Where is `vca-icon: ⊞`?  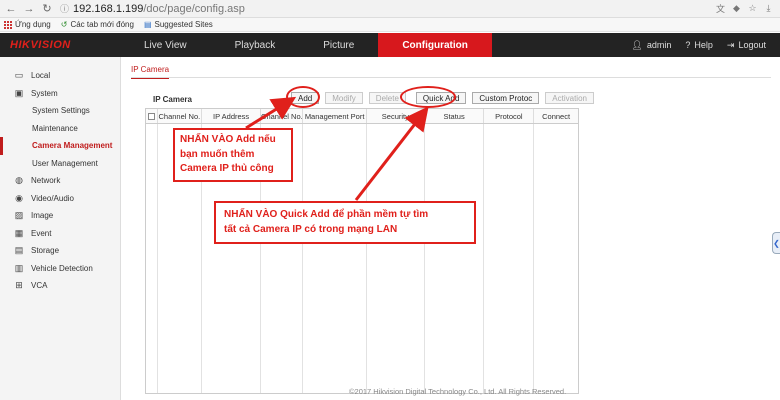
vca-icon: ⊞ is located at coordinates (19, 285).